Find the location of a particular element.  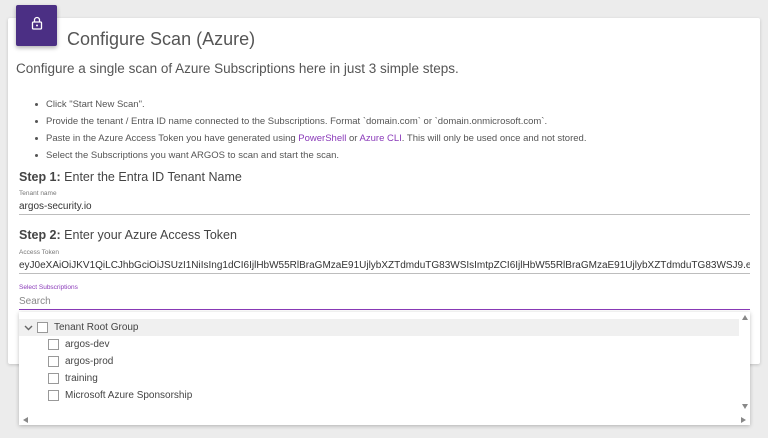

horizontal-scrollbar is located at coordinates (384, 419).